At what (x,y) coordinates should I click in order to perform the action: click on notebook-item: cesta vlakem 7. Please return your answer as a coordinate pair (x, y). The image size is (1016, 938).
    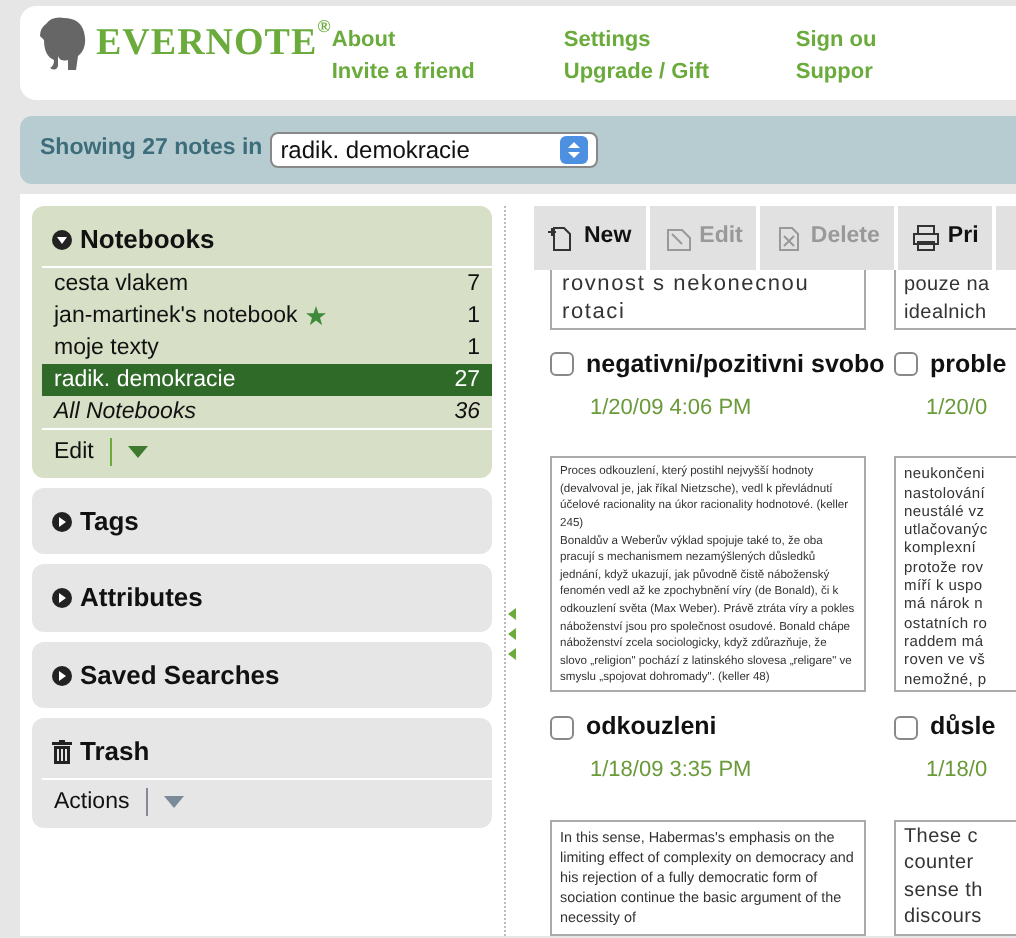
    Looking at the image, I should click on (267, 283).